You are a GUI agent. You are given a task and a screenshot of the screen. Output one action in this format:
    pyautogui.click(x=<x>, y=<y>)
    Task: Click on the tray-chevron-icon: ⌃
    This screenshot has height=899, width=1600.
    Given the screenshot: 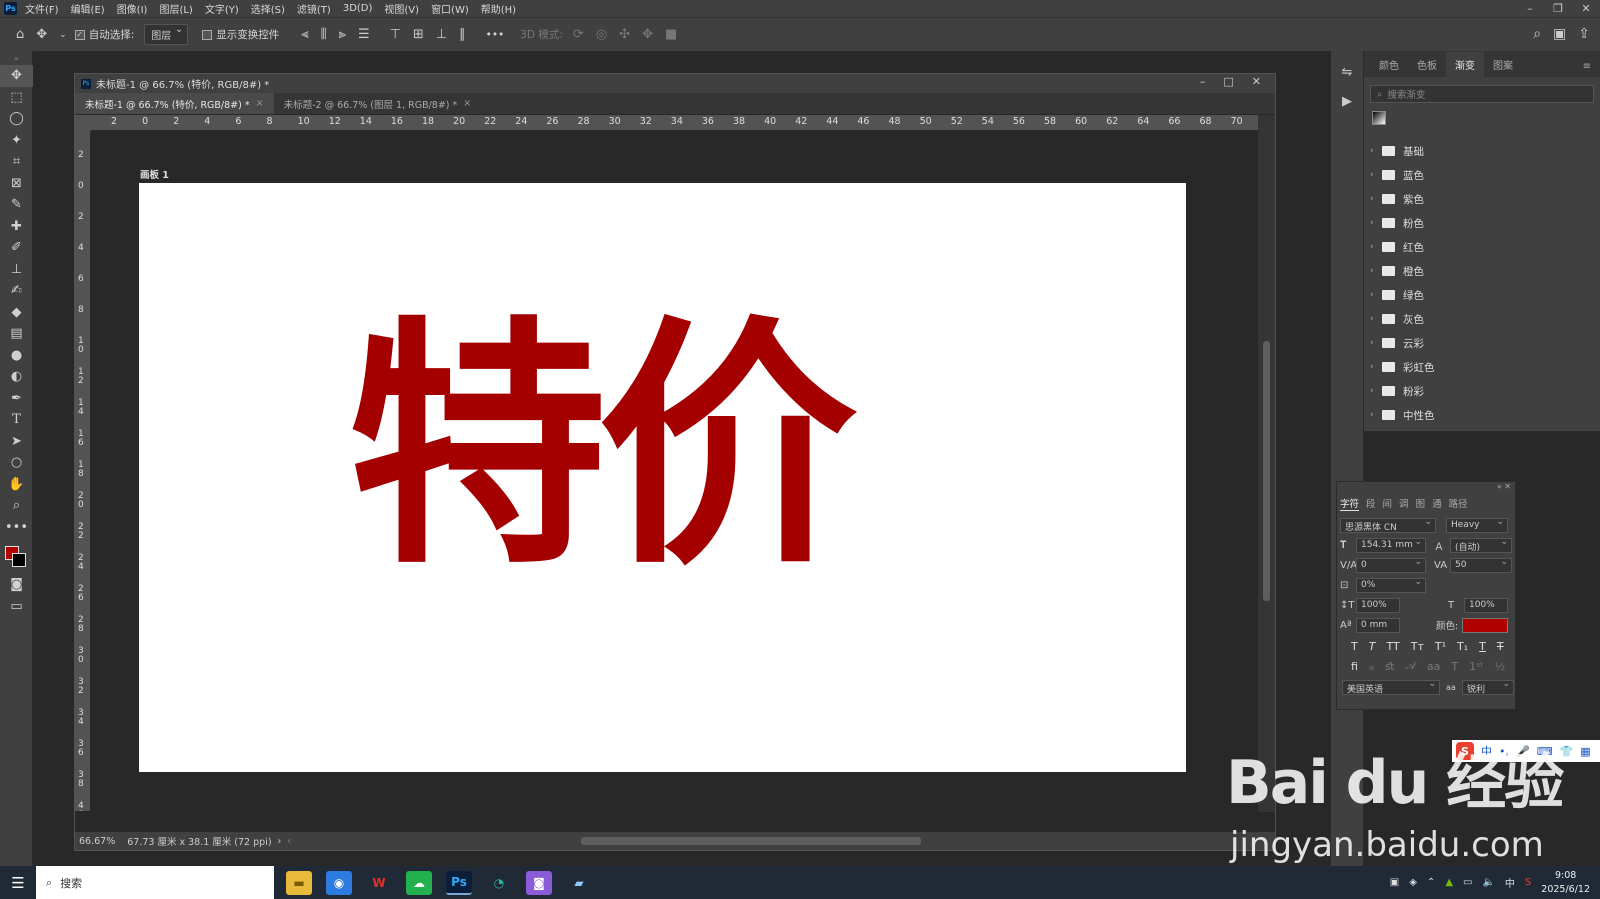 What is the action you would take?
    pyautogui.click(x=1431, y=882)
    